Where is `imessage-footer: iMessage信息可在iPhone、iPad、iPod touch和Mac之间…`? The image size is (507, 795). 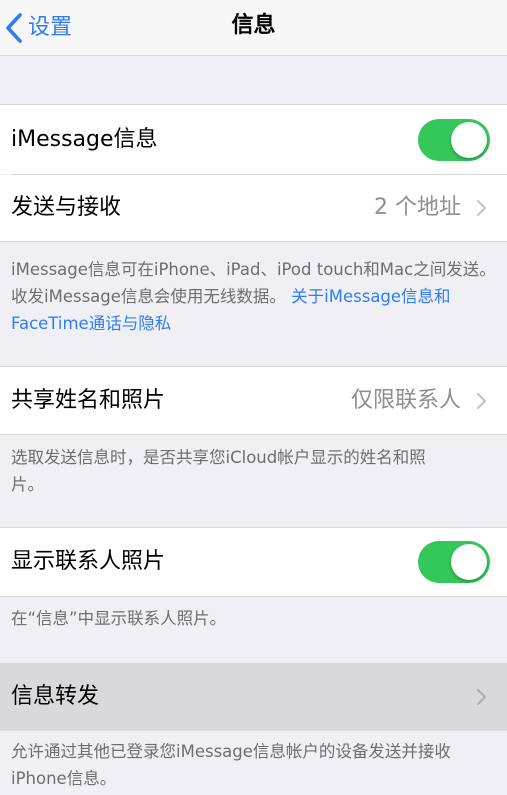
imessage-footer: iMessage信息可在iPhone、iPad、iPod touch和Mac之间… is located at coordinates (254, 296).